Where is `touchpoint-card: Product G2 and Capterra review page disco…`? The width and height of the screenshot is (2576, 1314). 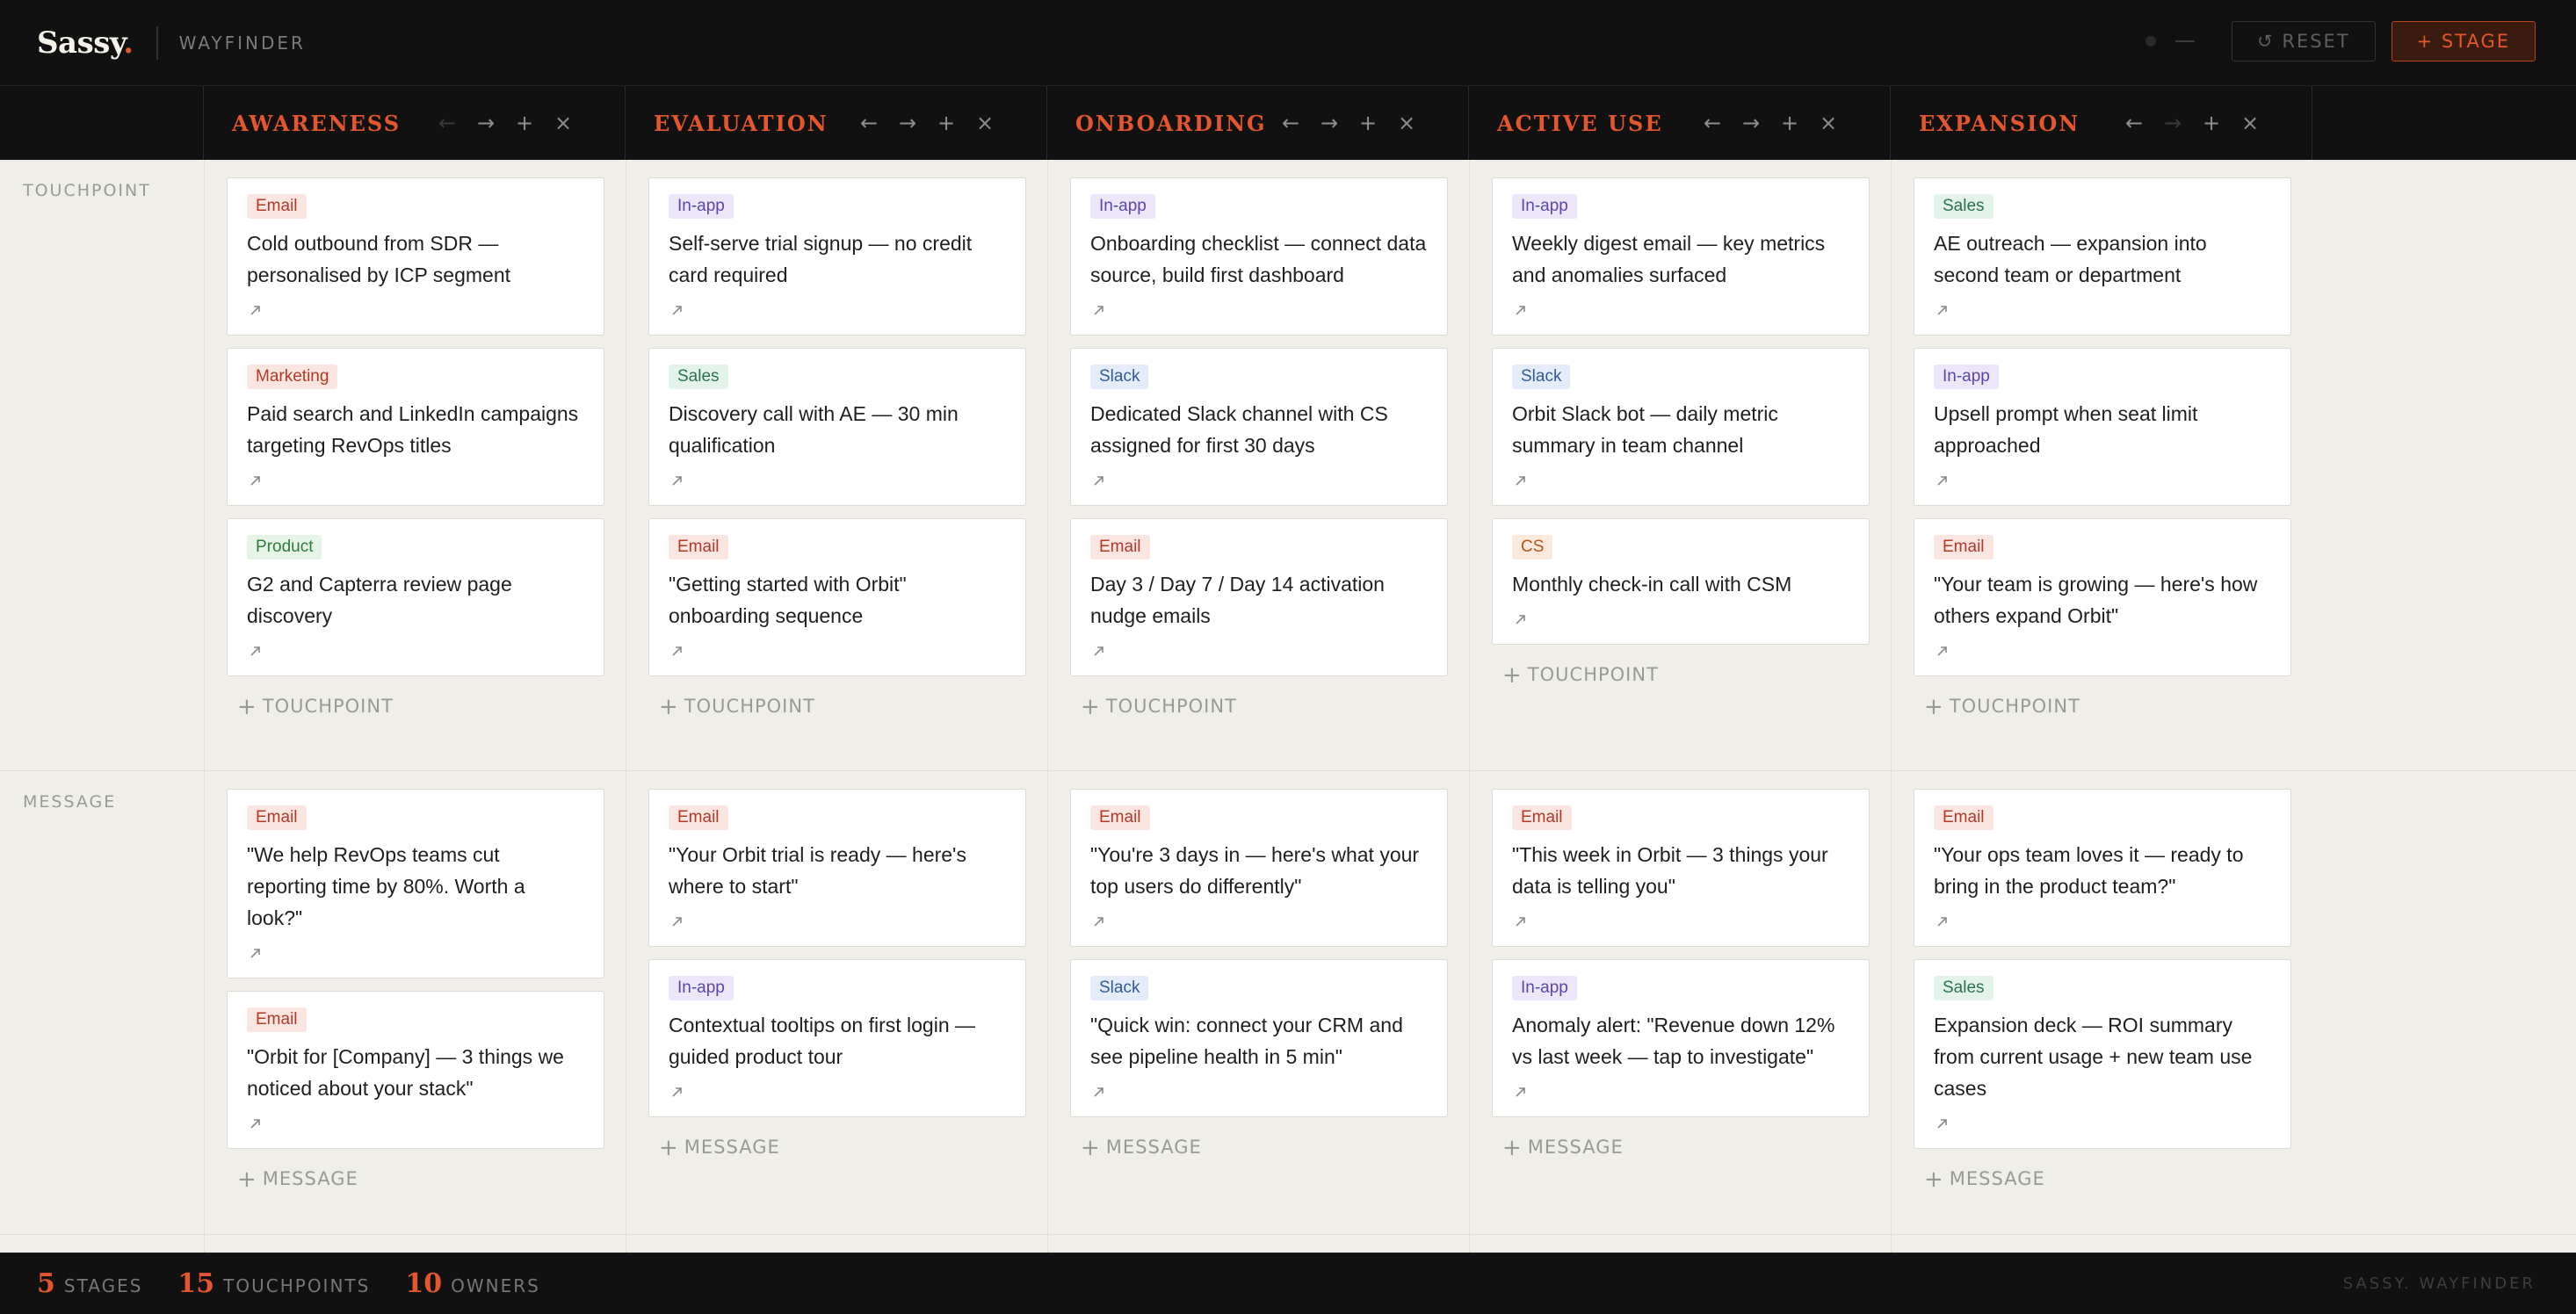 touchpoint-card: Product G2 and Capterra review page disco… is located at coordinates (415, 597).